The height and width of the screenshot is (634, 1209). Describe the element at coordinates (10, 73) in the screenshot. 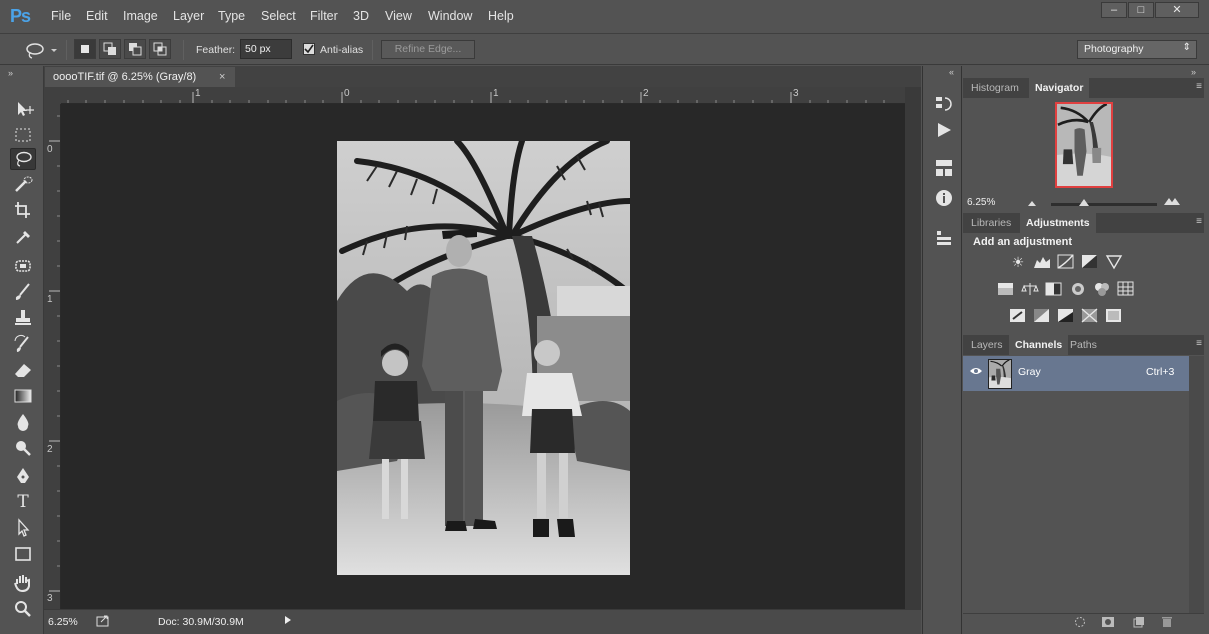

I see `collapse-icon: »` at that location.